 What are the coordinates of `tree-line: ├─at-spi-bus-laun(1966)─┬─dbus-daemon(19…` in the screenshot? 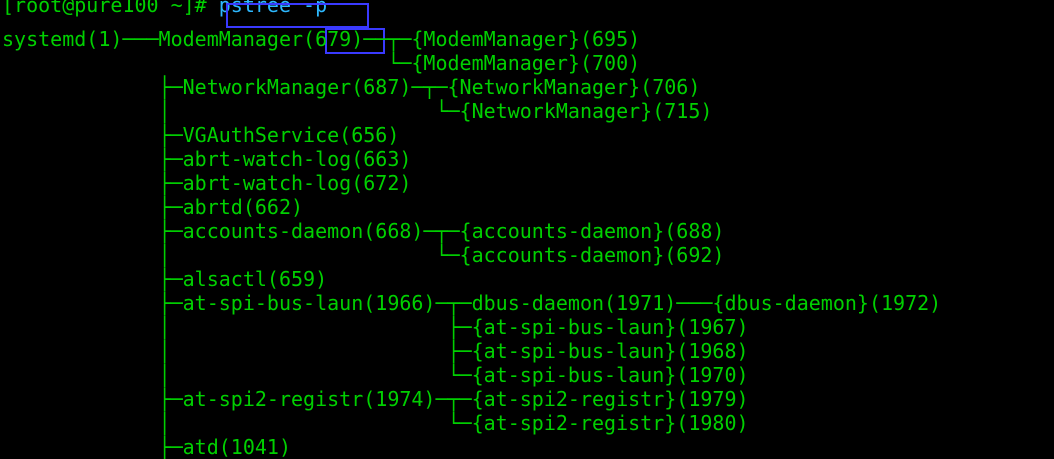 It's located at (472, 303).